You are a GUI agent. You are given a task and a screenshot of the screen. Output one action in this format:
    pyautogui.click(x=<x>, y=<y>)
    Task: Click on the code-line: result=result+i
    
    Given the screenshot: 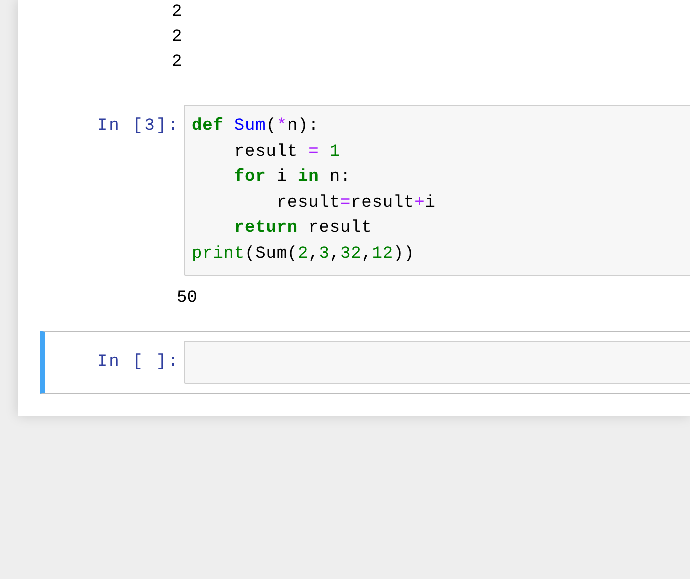 What is the action you would take?
    pyautogui.click(x=356, y=203)
    